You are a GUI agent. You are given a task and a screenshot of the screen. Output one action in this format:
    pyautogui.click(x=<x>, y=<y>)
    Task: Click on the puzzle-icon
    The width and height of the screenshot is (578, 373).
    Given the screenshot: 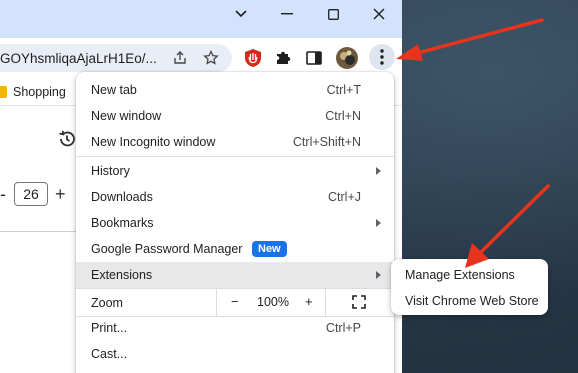 What is the action you would take?
    pyautogui.click(x=283, y=58)
    